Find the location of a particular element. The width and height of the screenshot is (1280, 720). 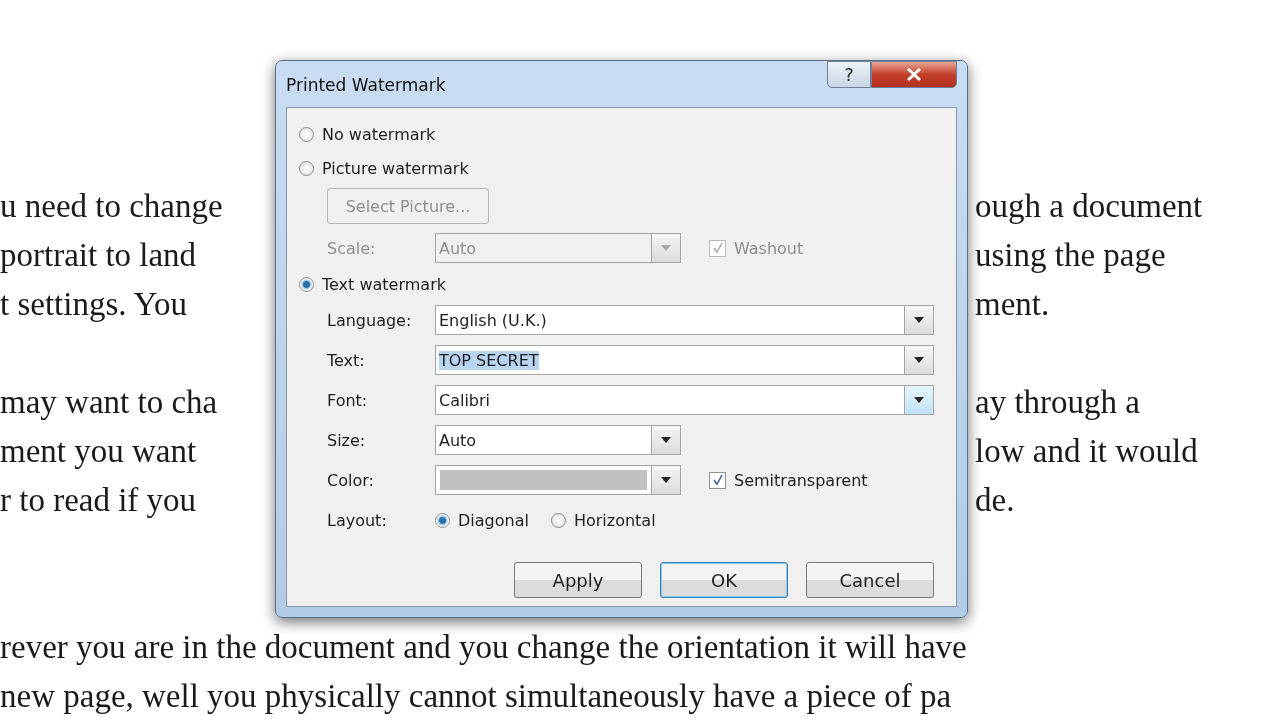

combo-box: Auto is located at coordinates (558, 440).